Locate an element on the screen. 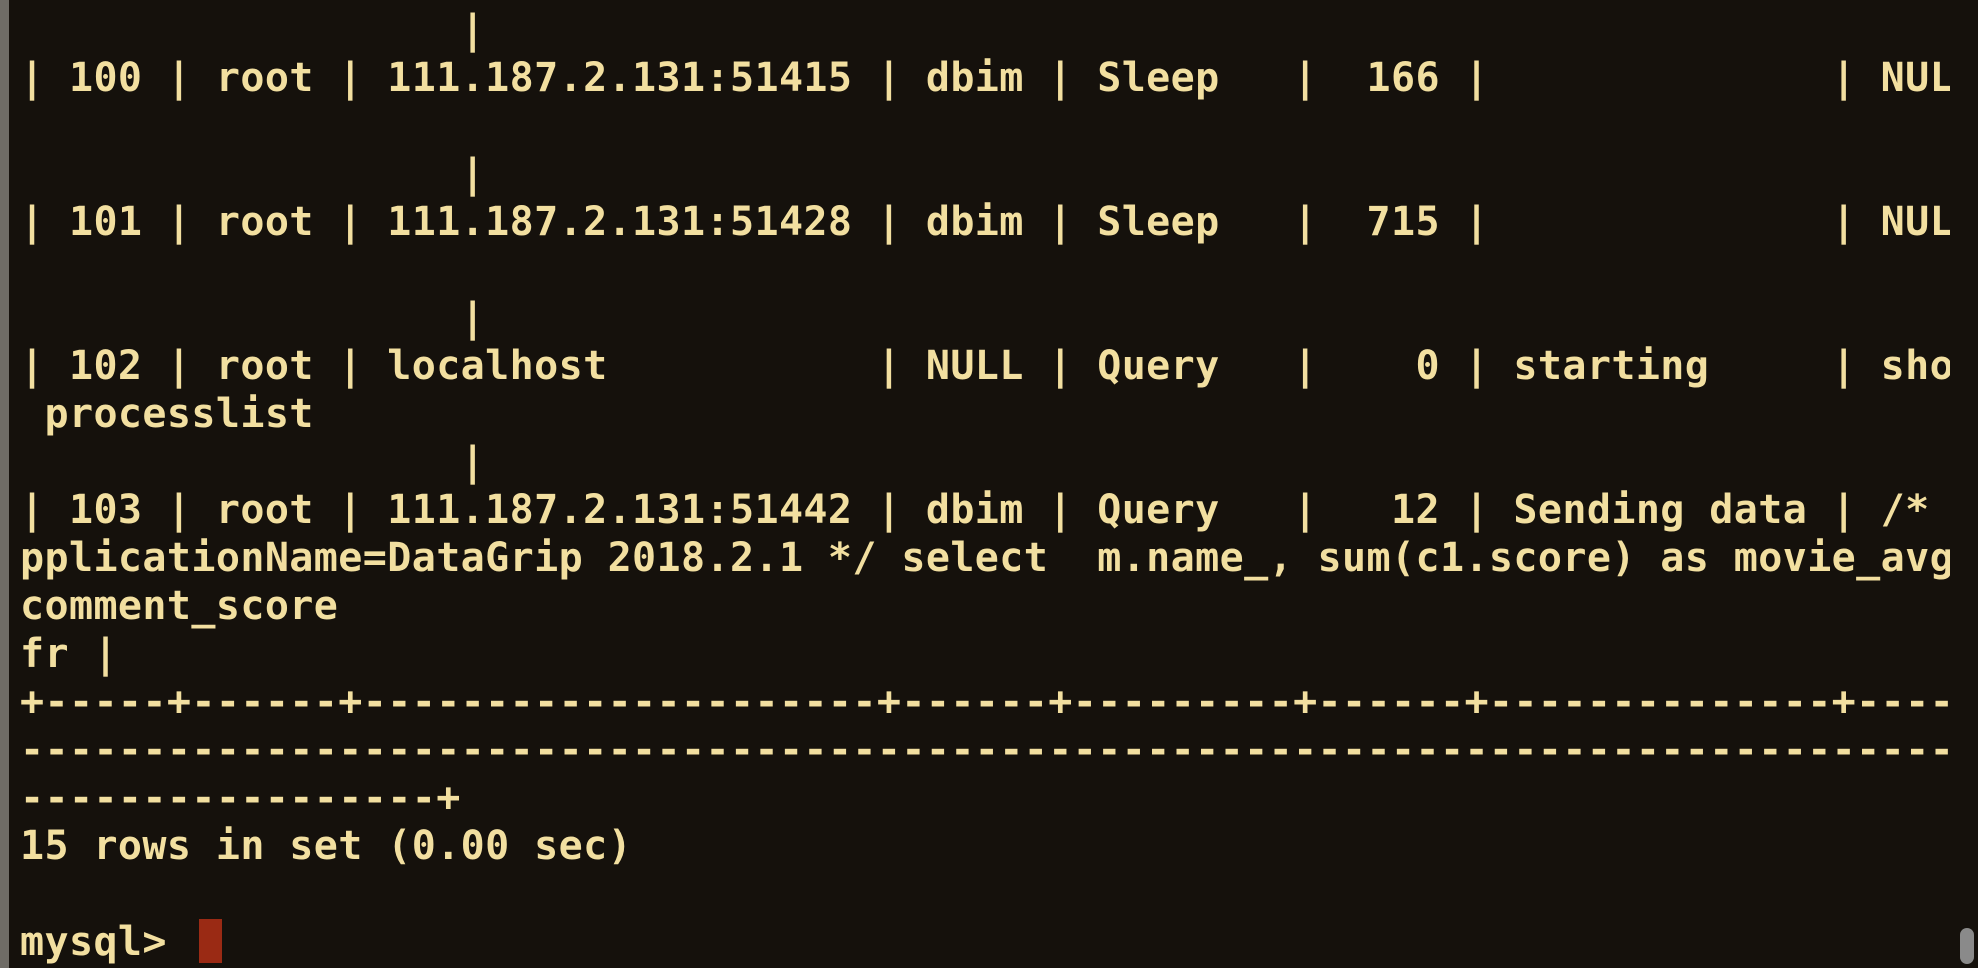 This screenshot has width=1978, height=968. output-line: processlist is located at coordinates (167, 414).